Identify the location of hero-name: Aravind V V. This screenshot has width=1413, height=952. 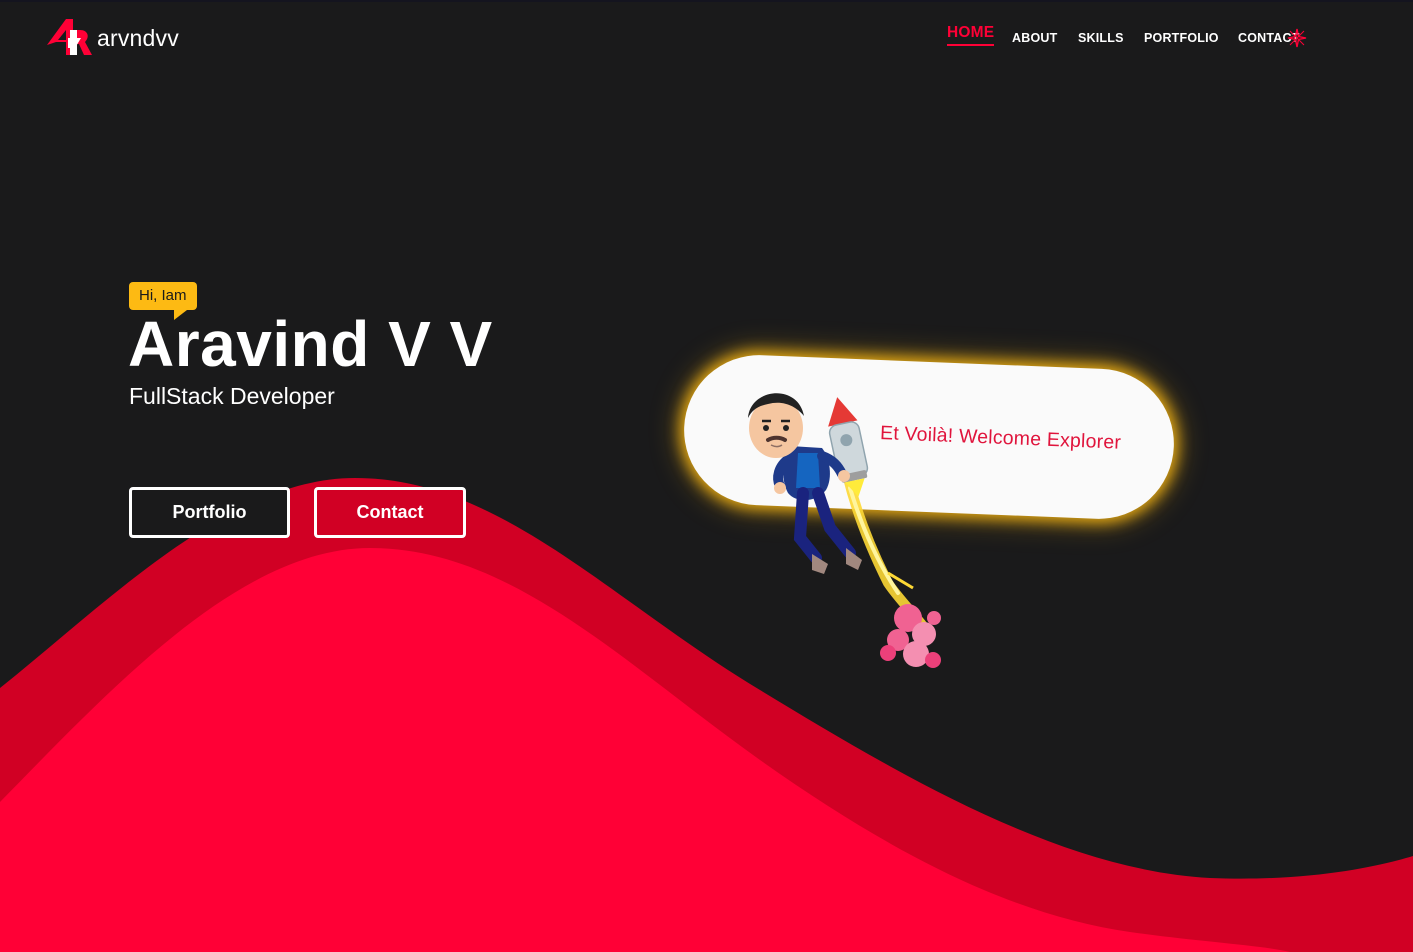
(310, 344).